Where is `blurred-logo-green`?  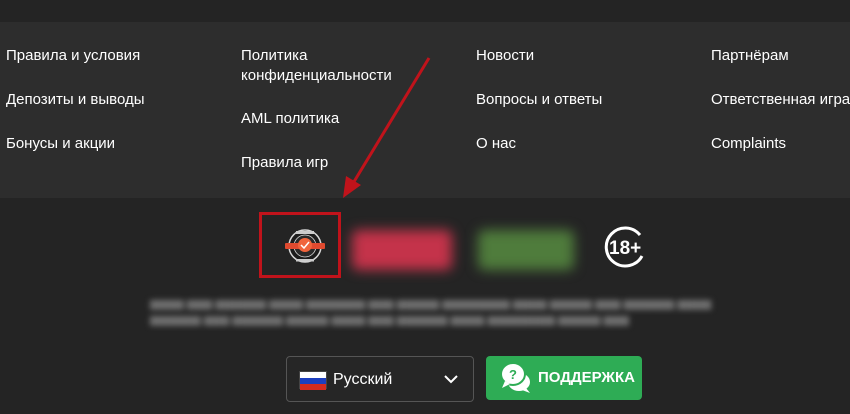
blurred-logo-green is located at coordinates (526, 250).